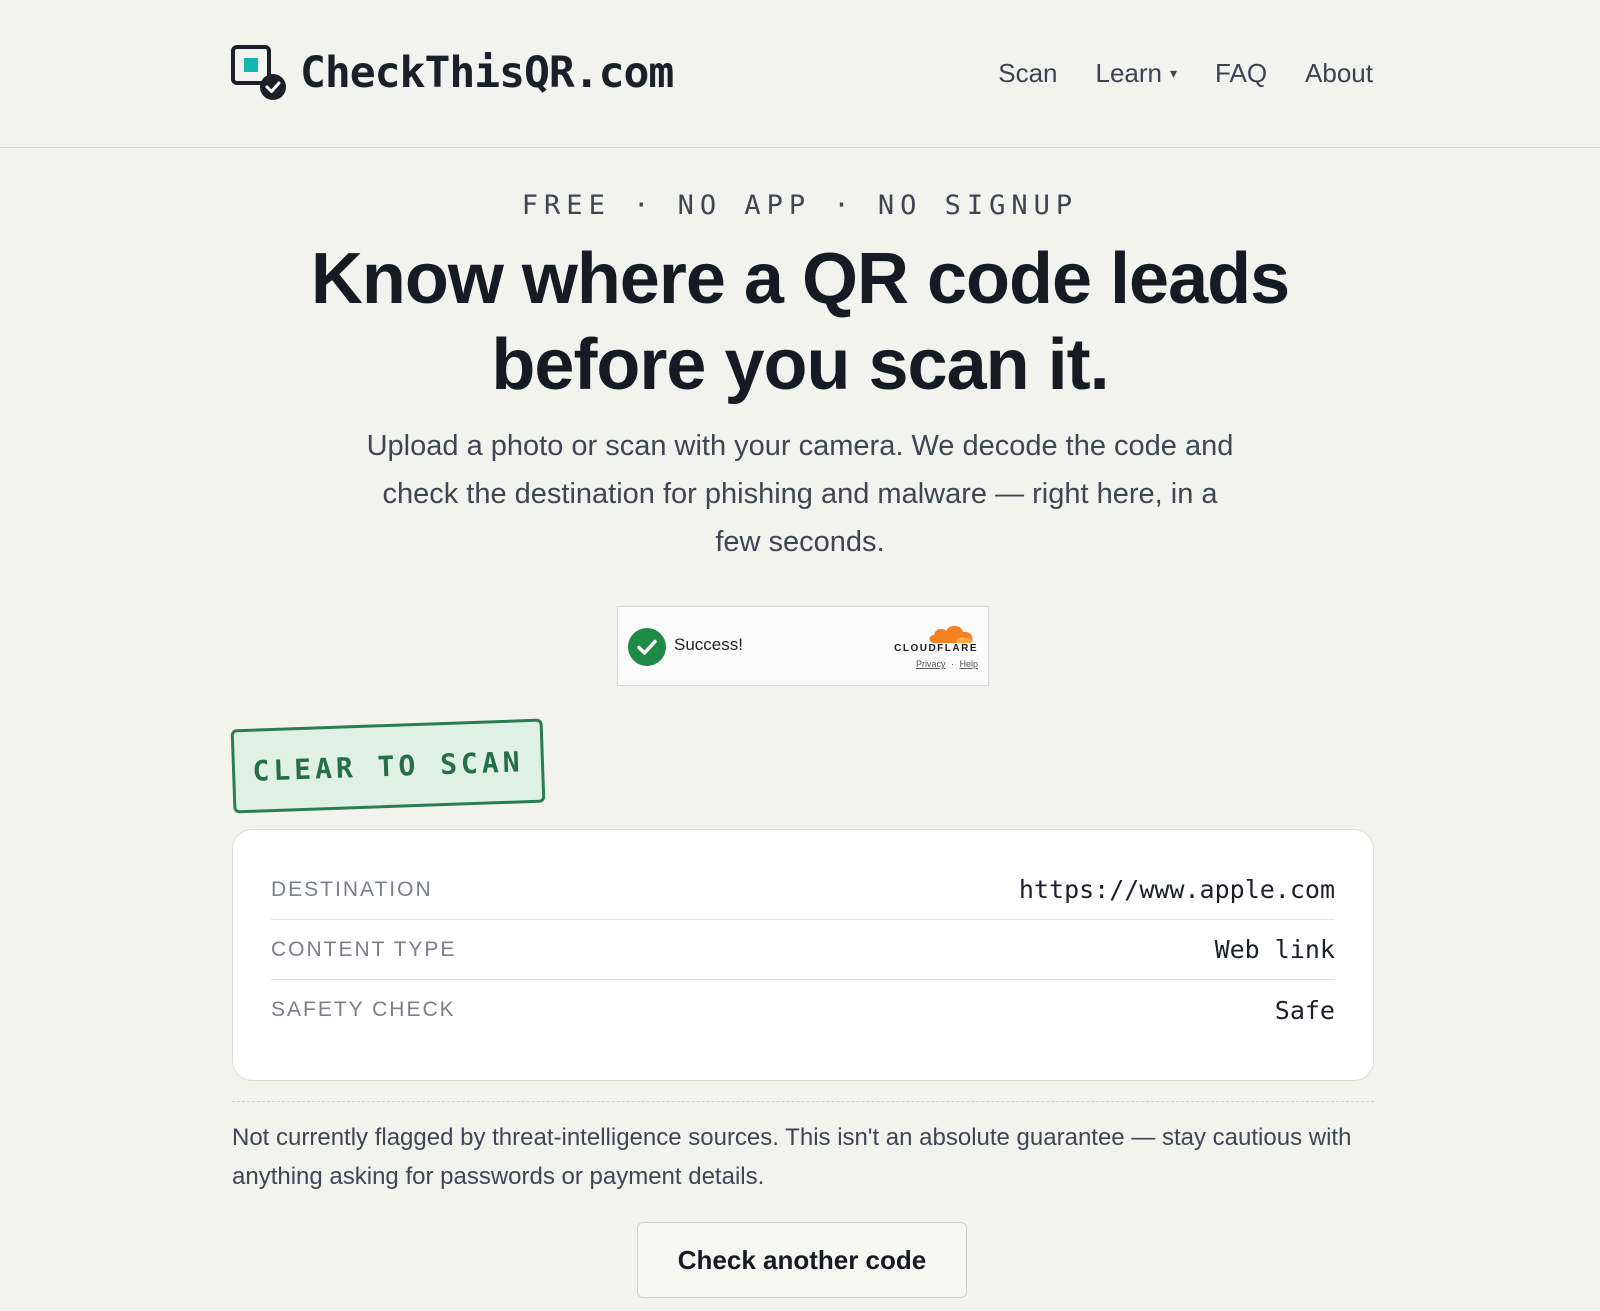 Image resolution: width=1600 pixels, height=1311 pixels. What do you see at coordinates (968, 664) in the screenshot?
I see `help-link: Help` at bounding box center [968, 664].